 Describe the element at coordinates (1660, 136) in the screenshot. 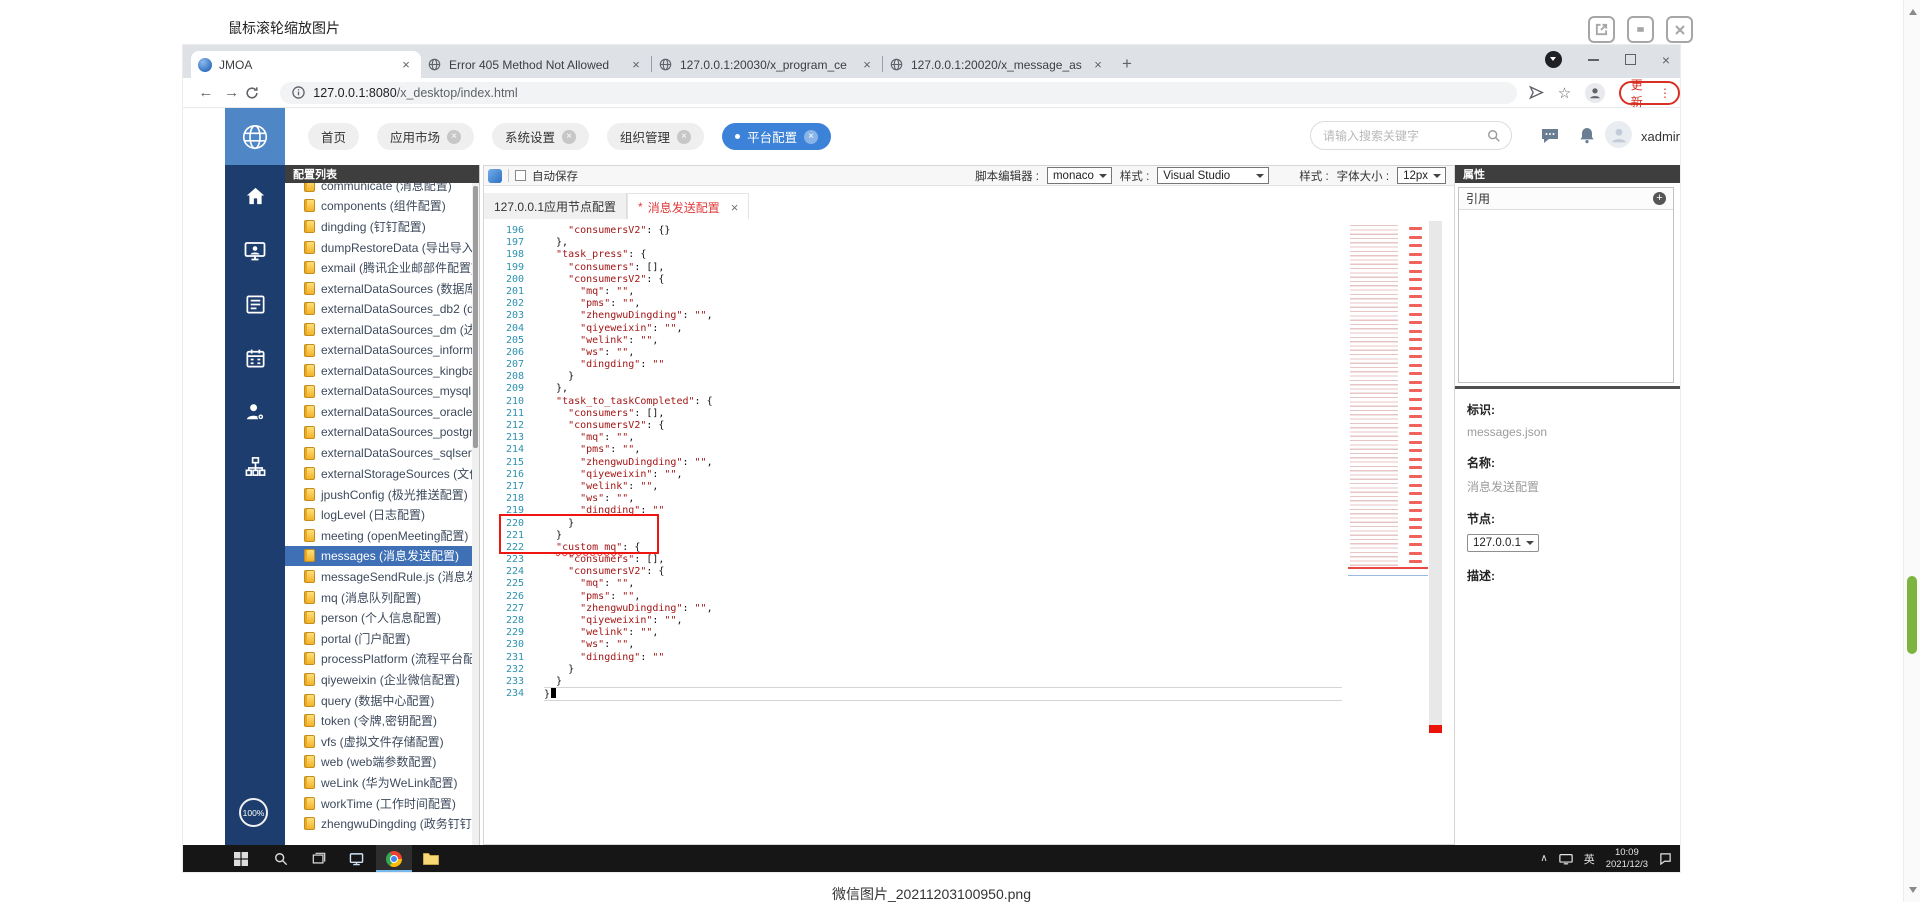

I see `username-label: xadmin` at that location.